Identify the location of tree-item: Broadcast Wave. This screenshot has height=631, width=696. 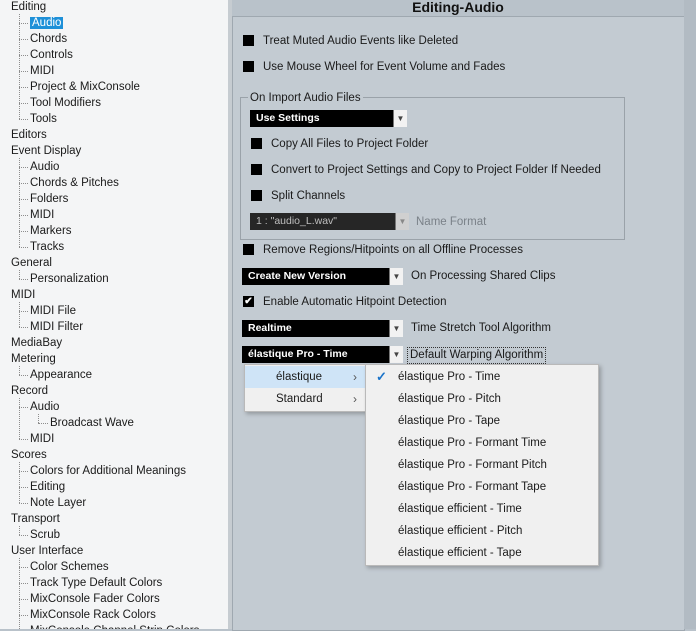
(92, 423).